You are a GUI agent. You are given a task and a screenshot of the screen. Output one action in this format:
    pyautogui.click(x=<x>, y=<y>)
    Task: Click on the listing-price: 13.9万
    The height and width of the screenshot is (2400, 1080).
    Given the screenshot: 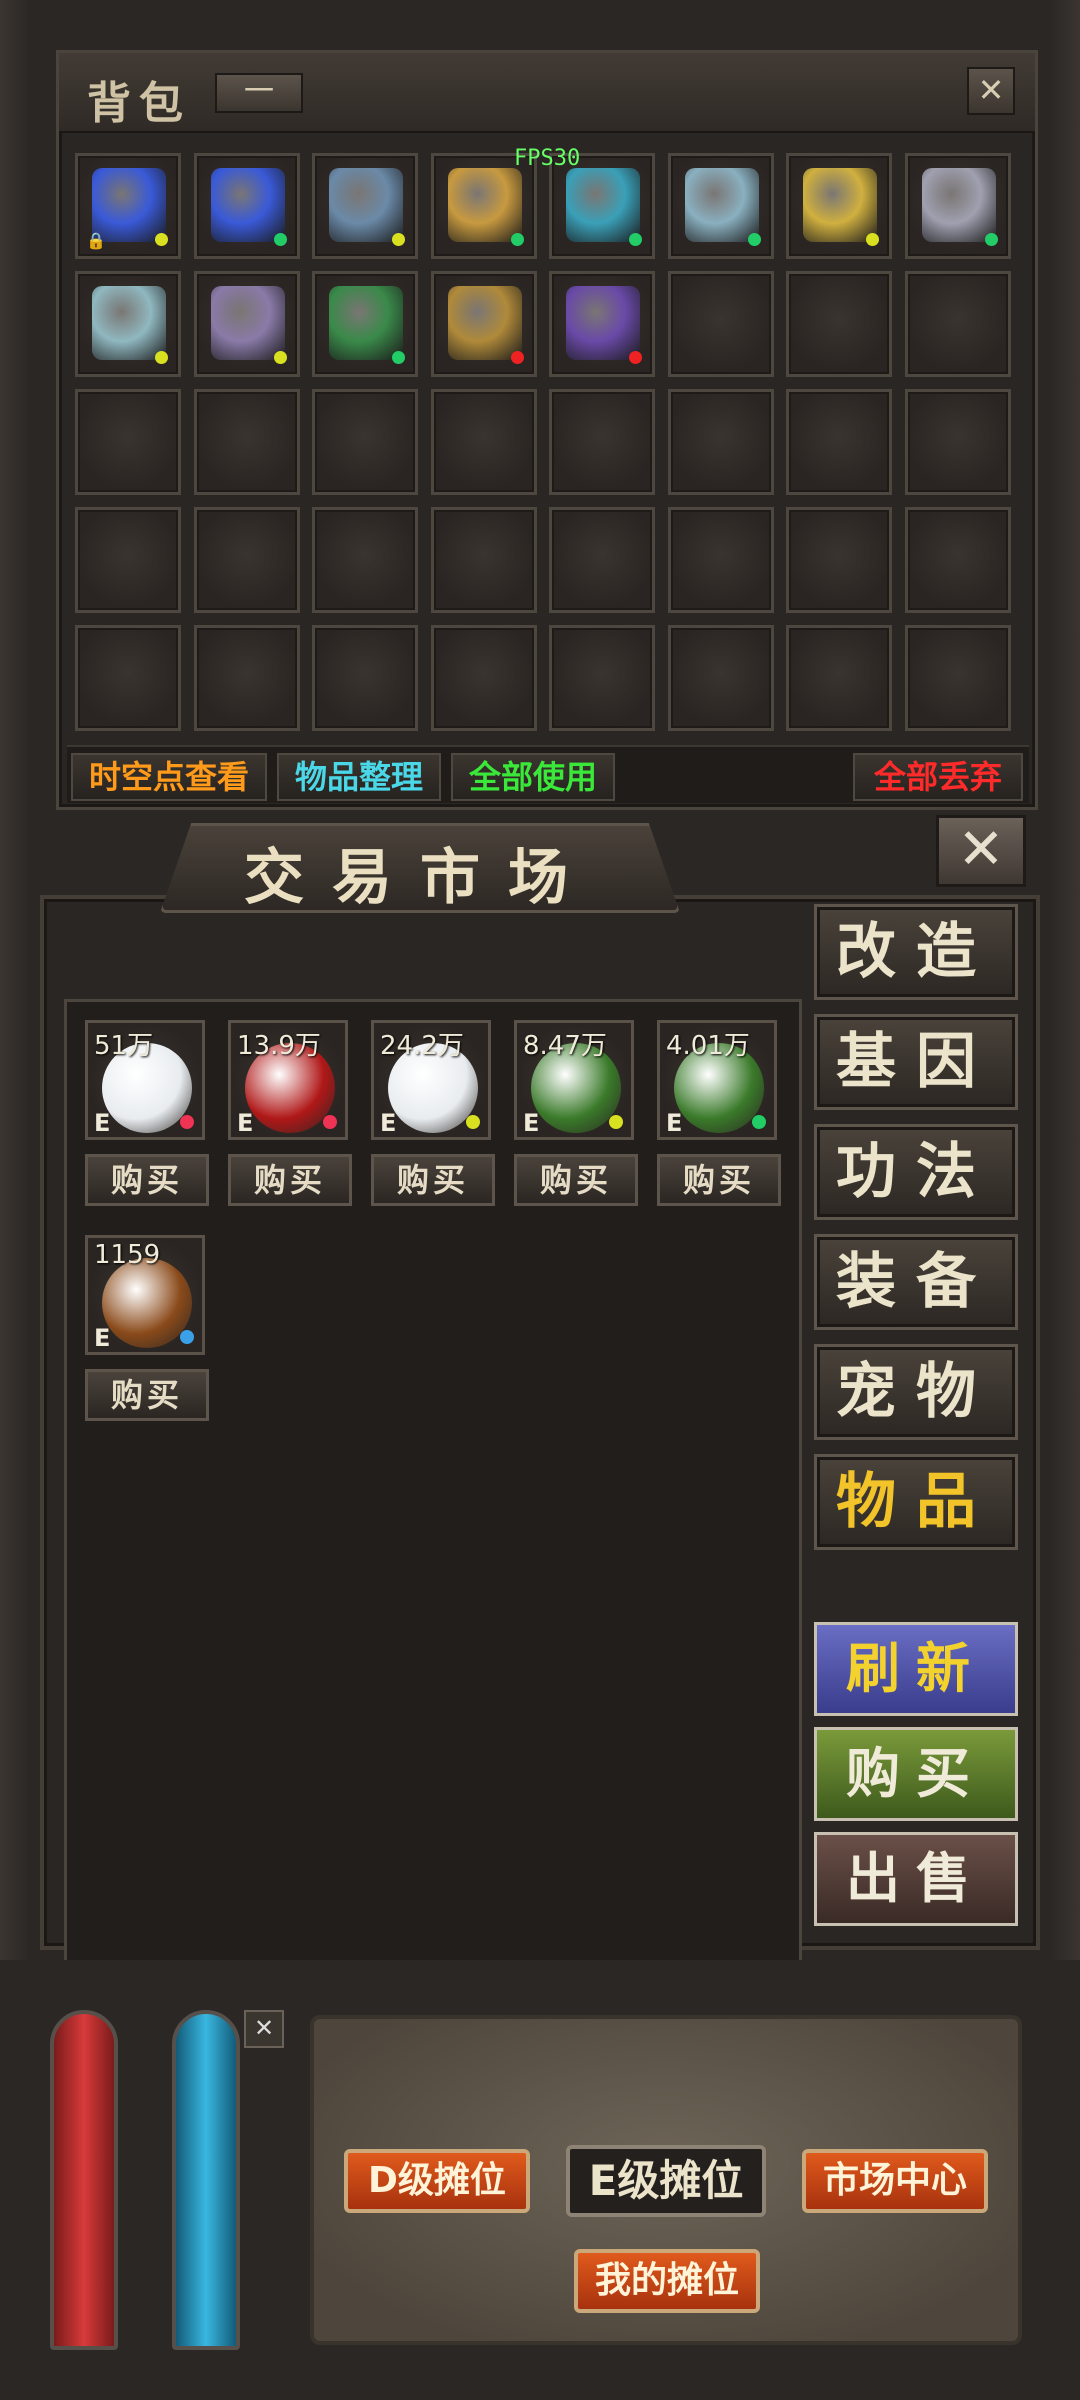 What is the action you would take?
    pyautogui.click(x=279, y=1046)
    